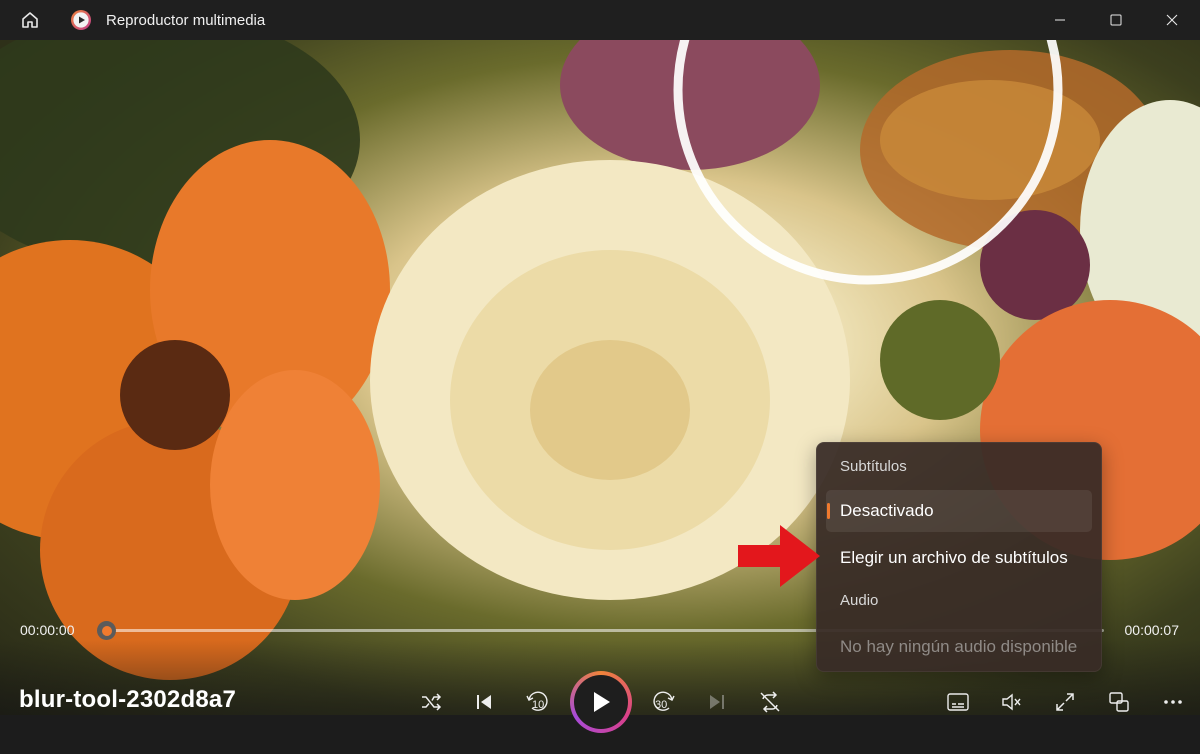 Image resolution: width=1200 pixels, height=754 pixels. What do you see at coordinates (954, 557) in the screenshot?
I see `subtitle-option-label: Elegir un archivo de subtítulos` at bounding box center [954, 557].